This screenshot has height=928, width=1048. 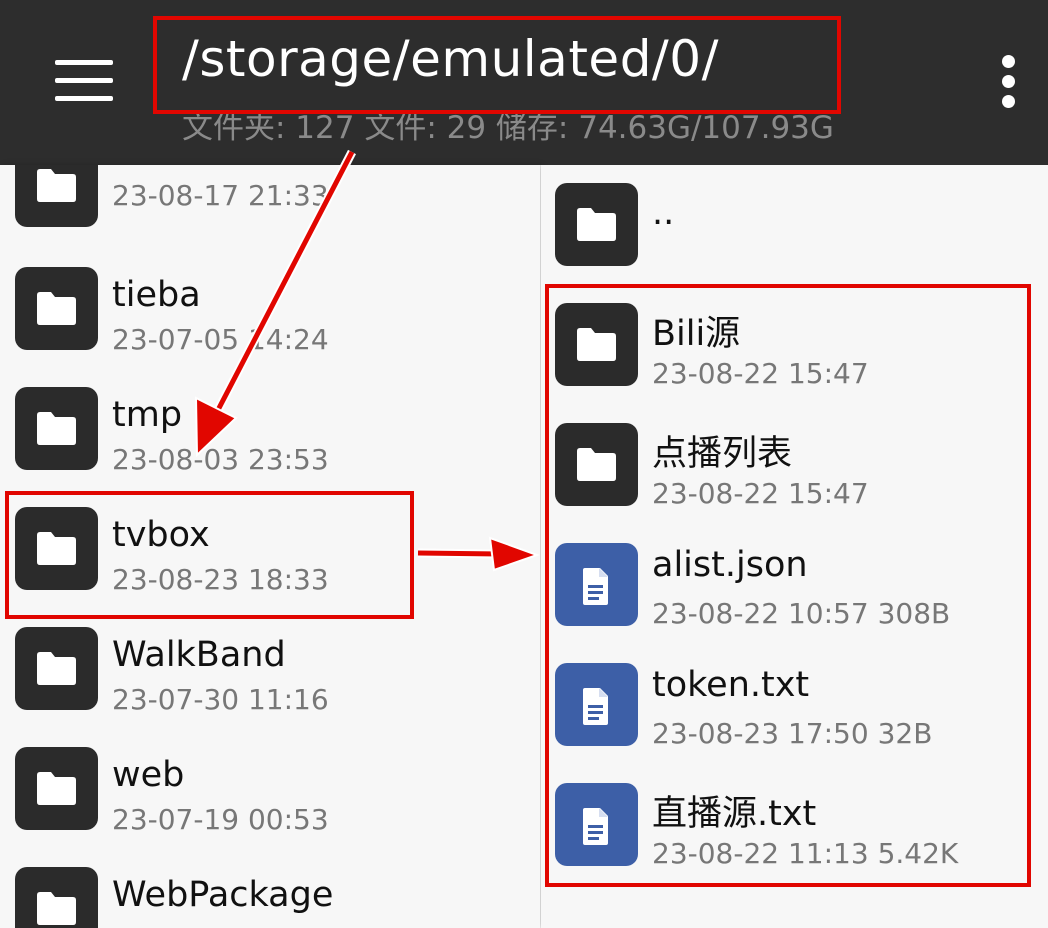 I want to click on item-name: web, so click(x=148, y=775).